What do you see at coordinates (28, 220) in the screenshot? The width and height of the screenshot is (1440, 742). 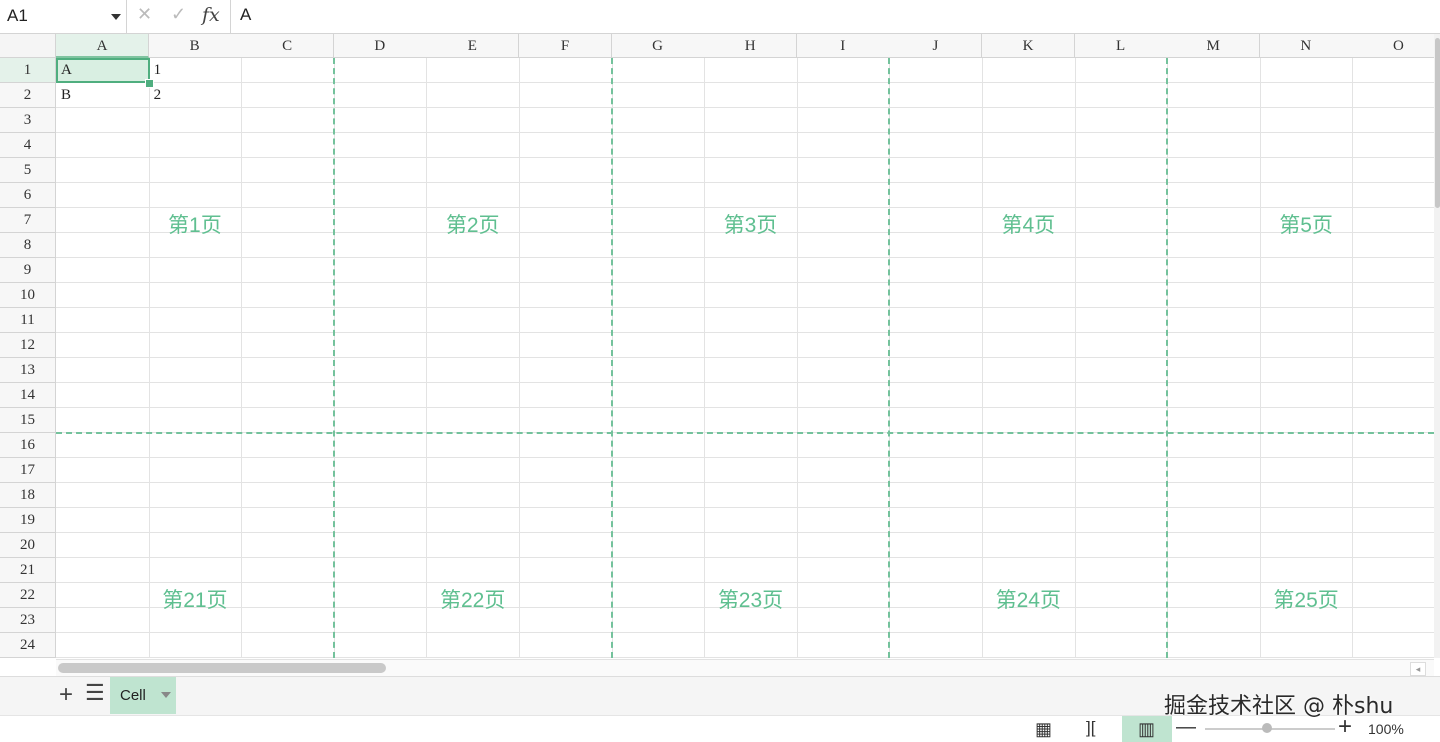 I see `row-header-7: 7` at bounding box center [28, 220].